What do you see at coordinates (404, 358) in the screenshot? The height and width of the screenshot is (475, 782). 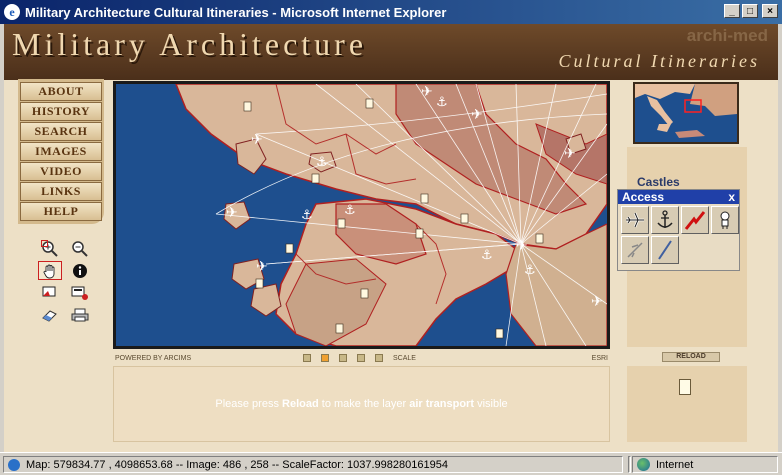 I see `scale-label: SCALE` at bounding box center [404, 358].